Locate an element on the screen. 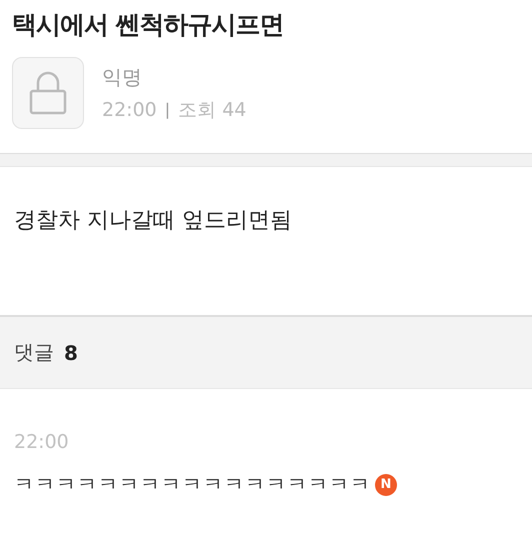 Image resolution: width=532 pixels, height=536 pixels. comment-text: ㅋㅋㅋㅋㅋㅋㅋㅋㅋㅋㅋㅋㅋㅋㅋㅋㅋ is located at coordinates (192, 484).